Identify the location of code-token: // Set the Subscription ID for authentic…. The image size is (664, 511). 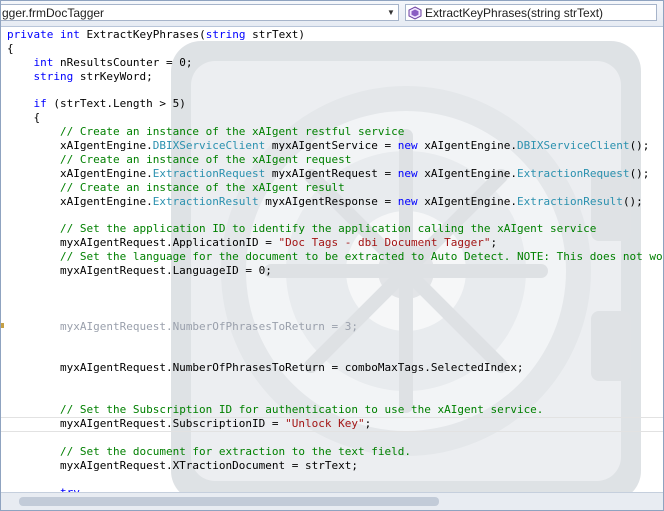
(301, 410).